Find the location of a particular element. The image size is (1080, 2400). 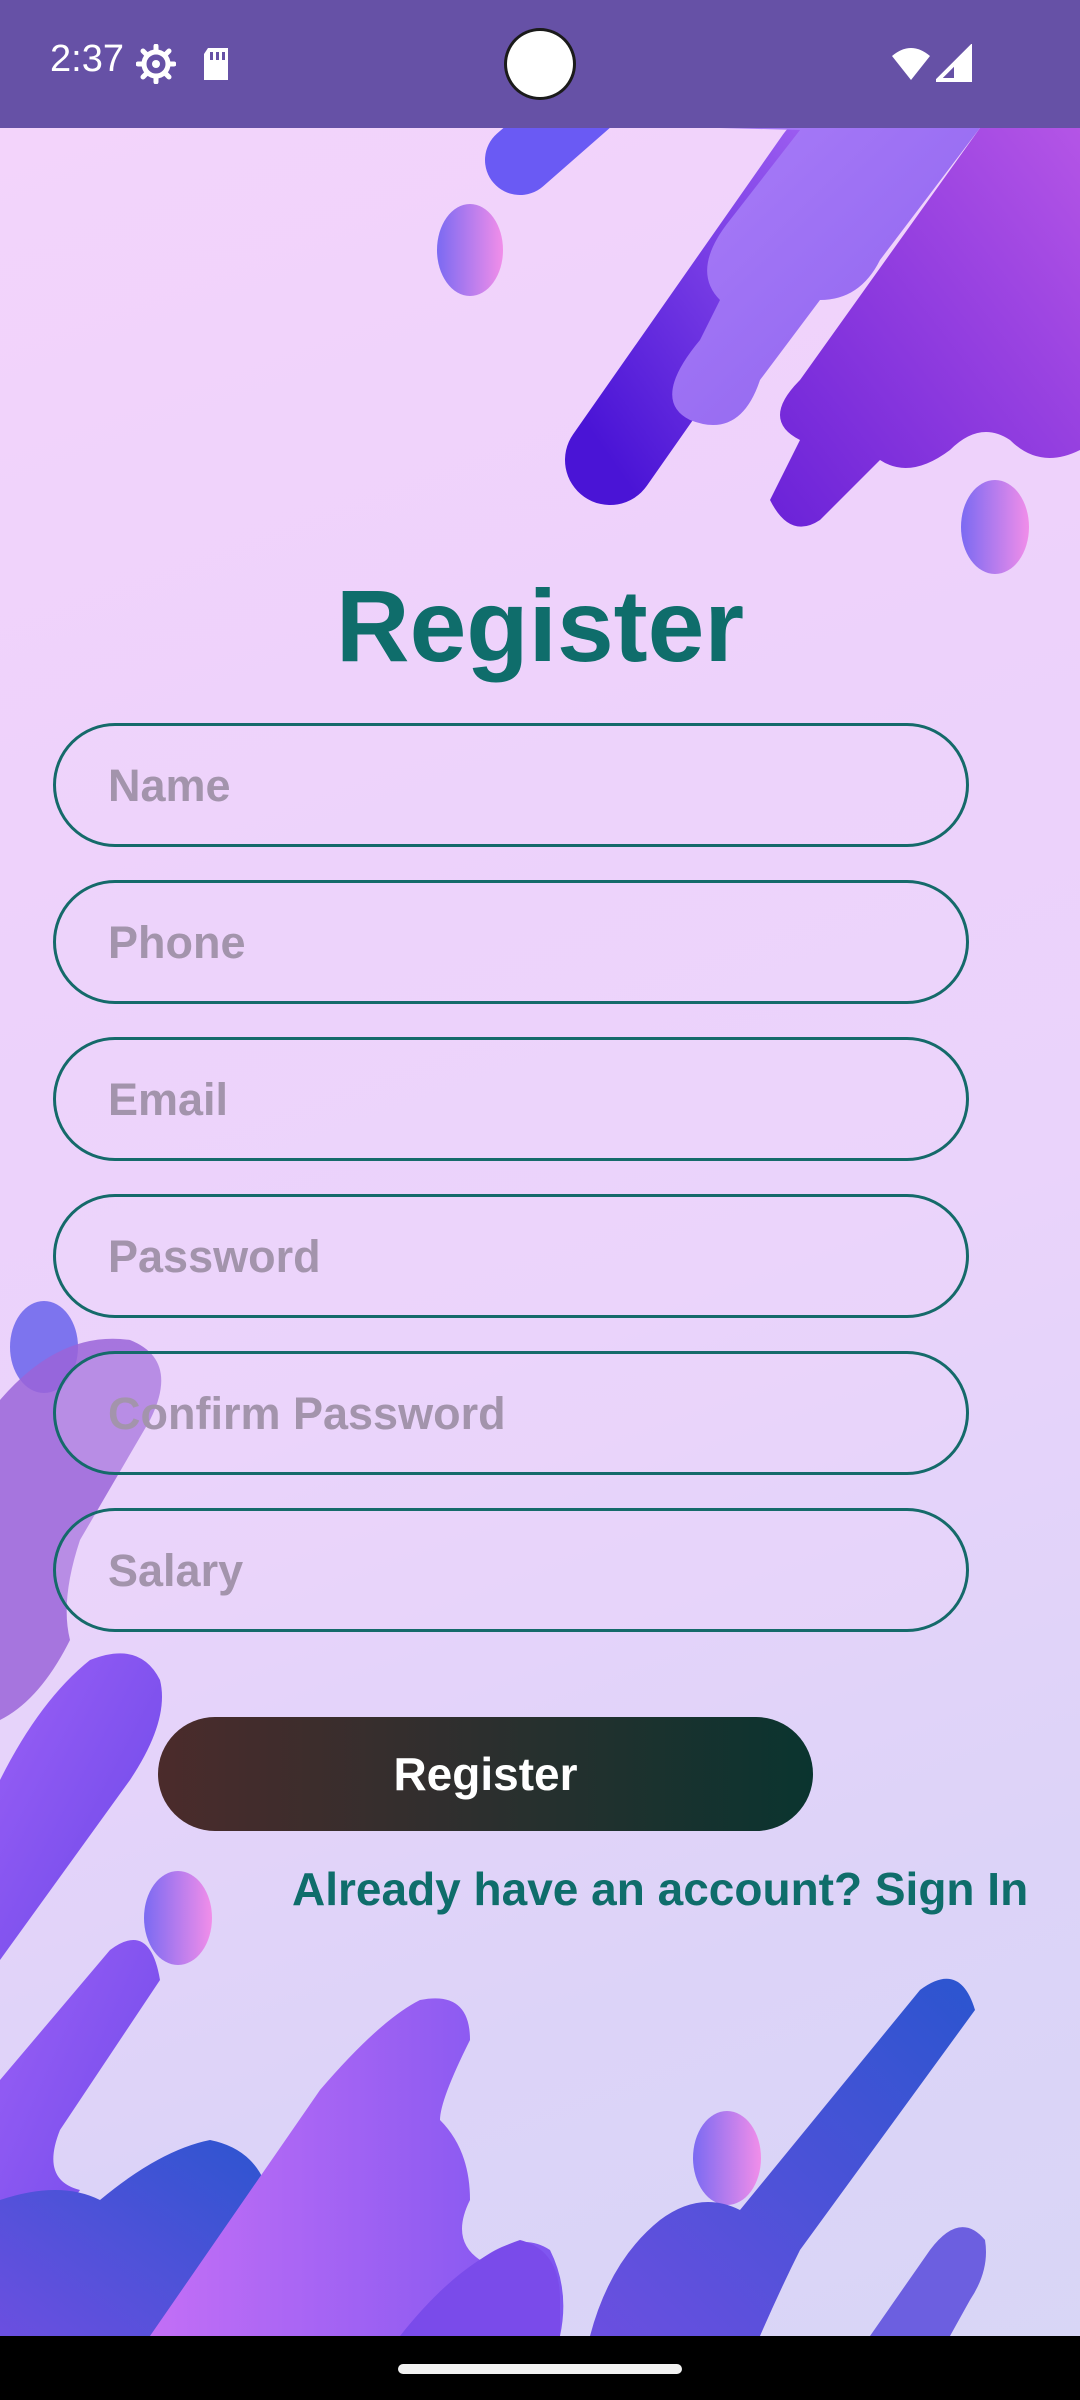

home-indicator is located at coordinates (540, 2369).